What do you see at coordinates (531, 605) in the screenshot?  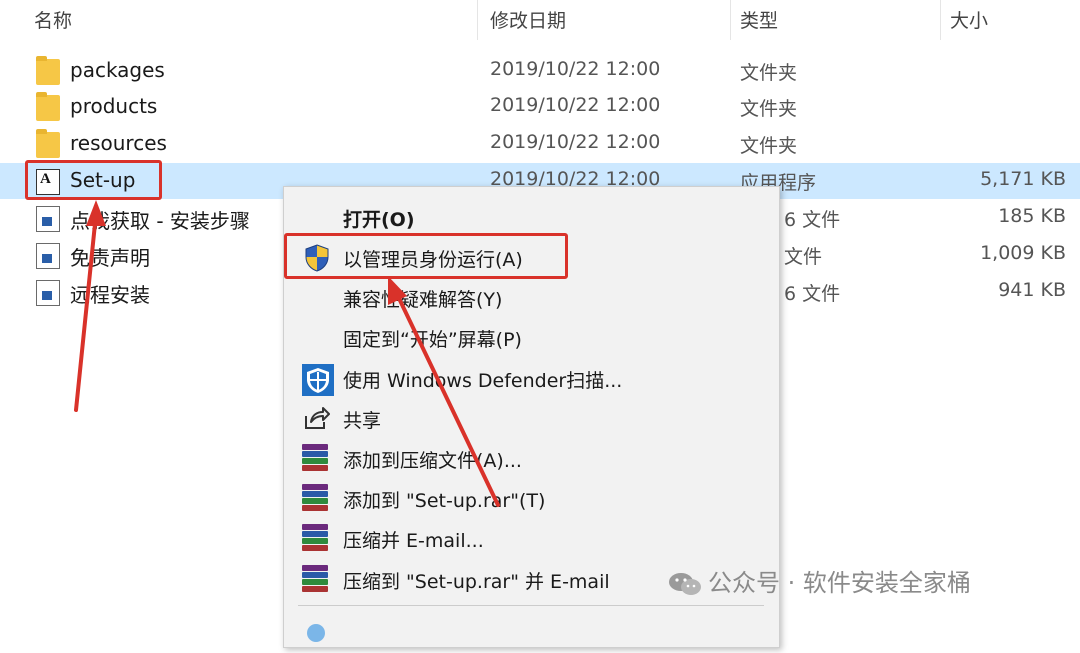 I see `menu-separator` at bounding box center [531, 605].